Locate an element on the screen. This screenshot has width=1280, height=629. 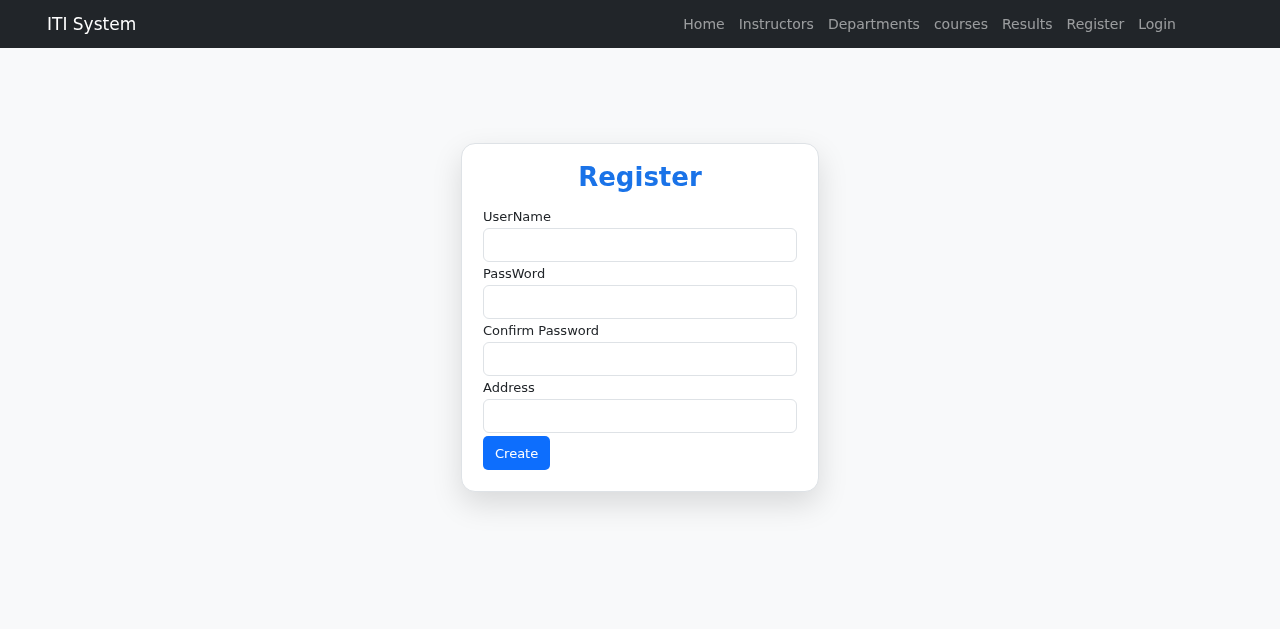
nav-link: Login is located at coordinates (1157, 24).